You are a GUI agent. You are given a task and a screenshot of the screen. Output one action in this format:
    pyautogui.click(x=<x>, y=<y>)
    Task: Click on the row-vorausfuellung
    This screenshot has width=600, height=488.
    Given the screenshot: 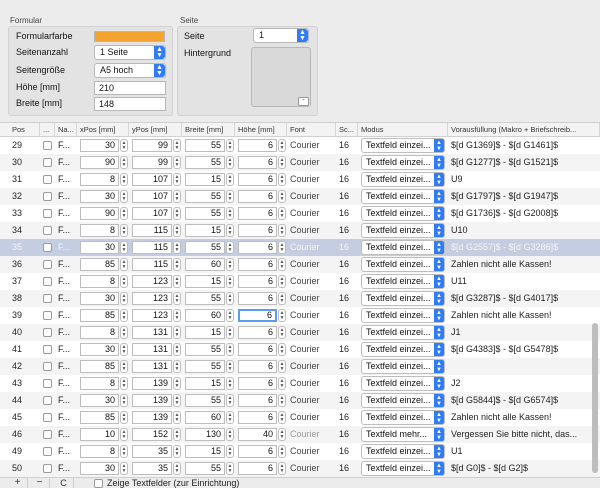 What is the action you would take?
    pyautogui.click(x=523, y=366)
    